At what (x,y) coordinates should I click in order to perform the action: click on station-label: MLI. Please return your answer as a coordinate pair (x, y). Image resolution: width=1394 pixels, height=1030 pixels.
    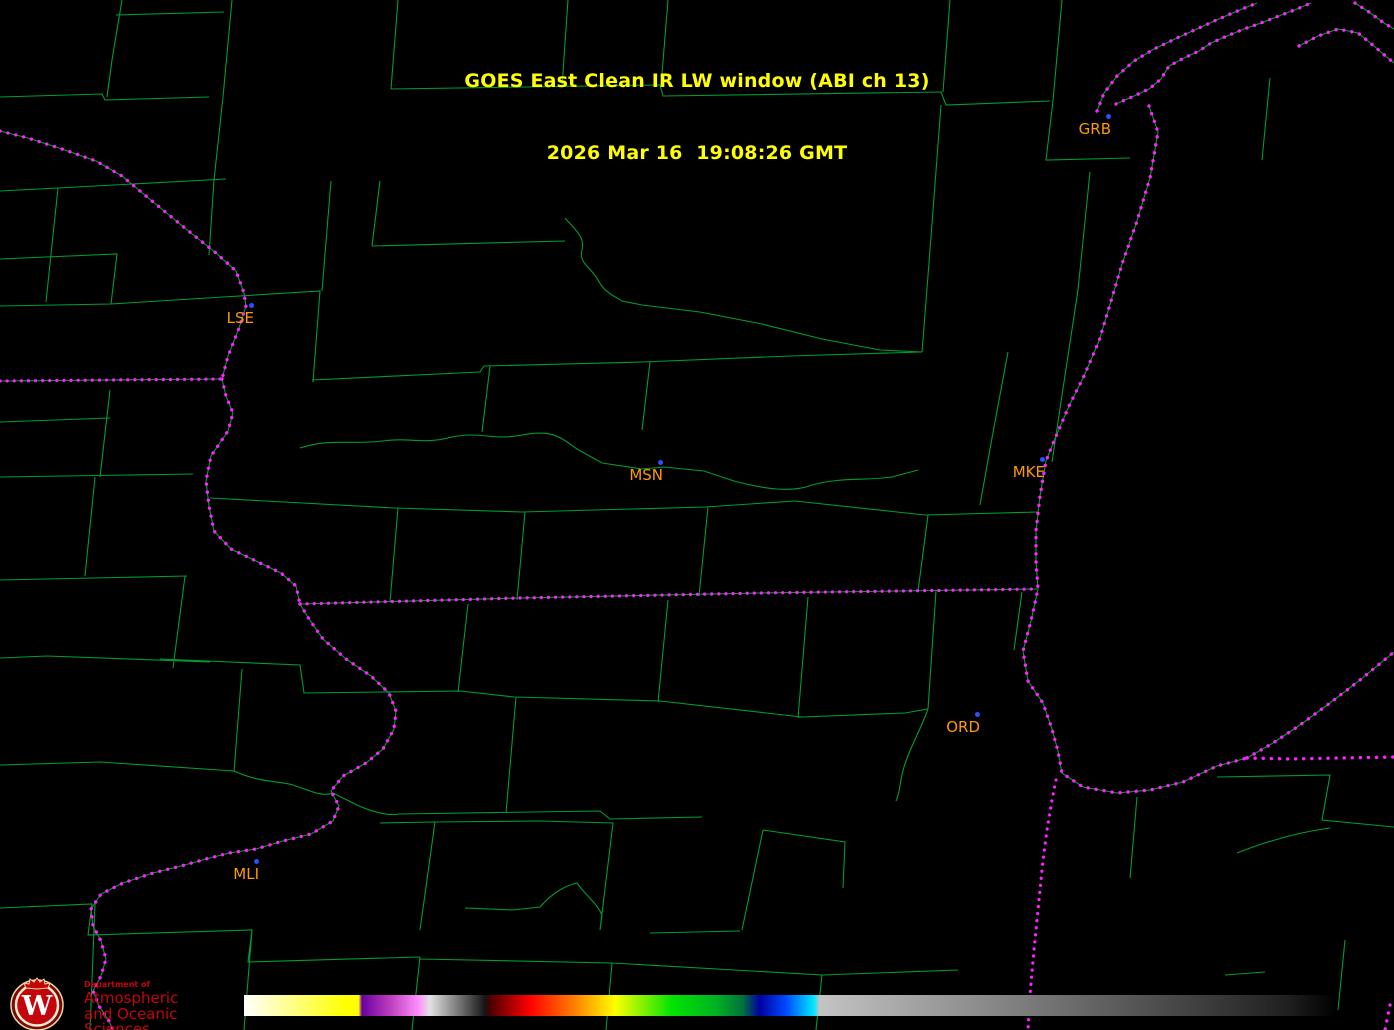
    Looking at the image, I should click on (246, 874).